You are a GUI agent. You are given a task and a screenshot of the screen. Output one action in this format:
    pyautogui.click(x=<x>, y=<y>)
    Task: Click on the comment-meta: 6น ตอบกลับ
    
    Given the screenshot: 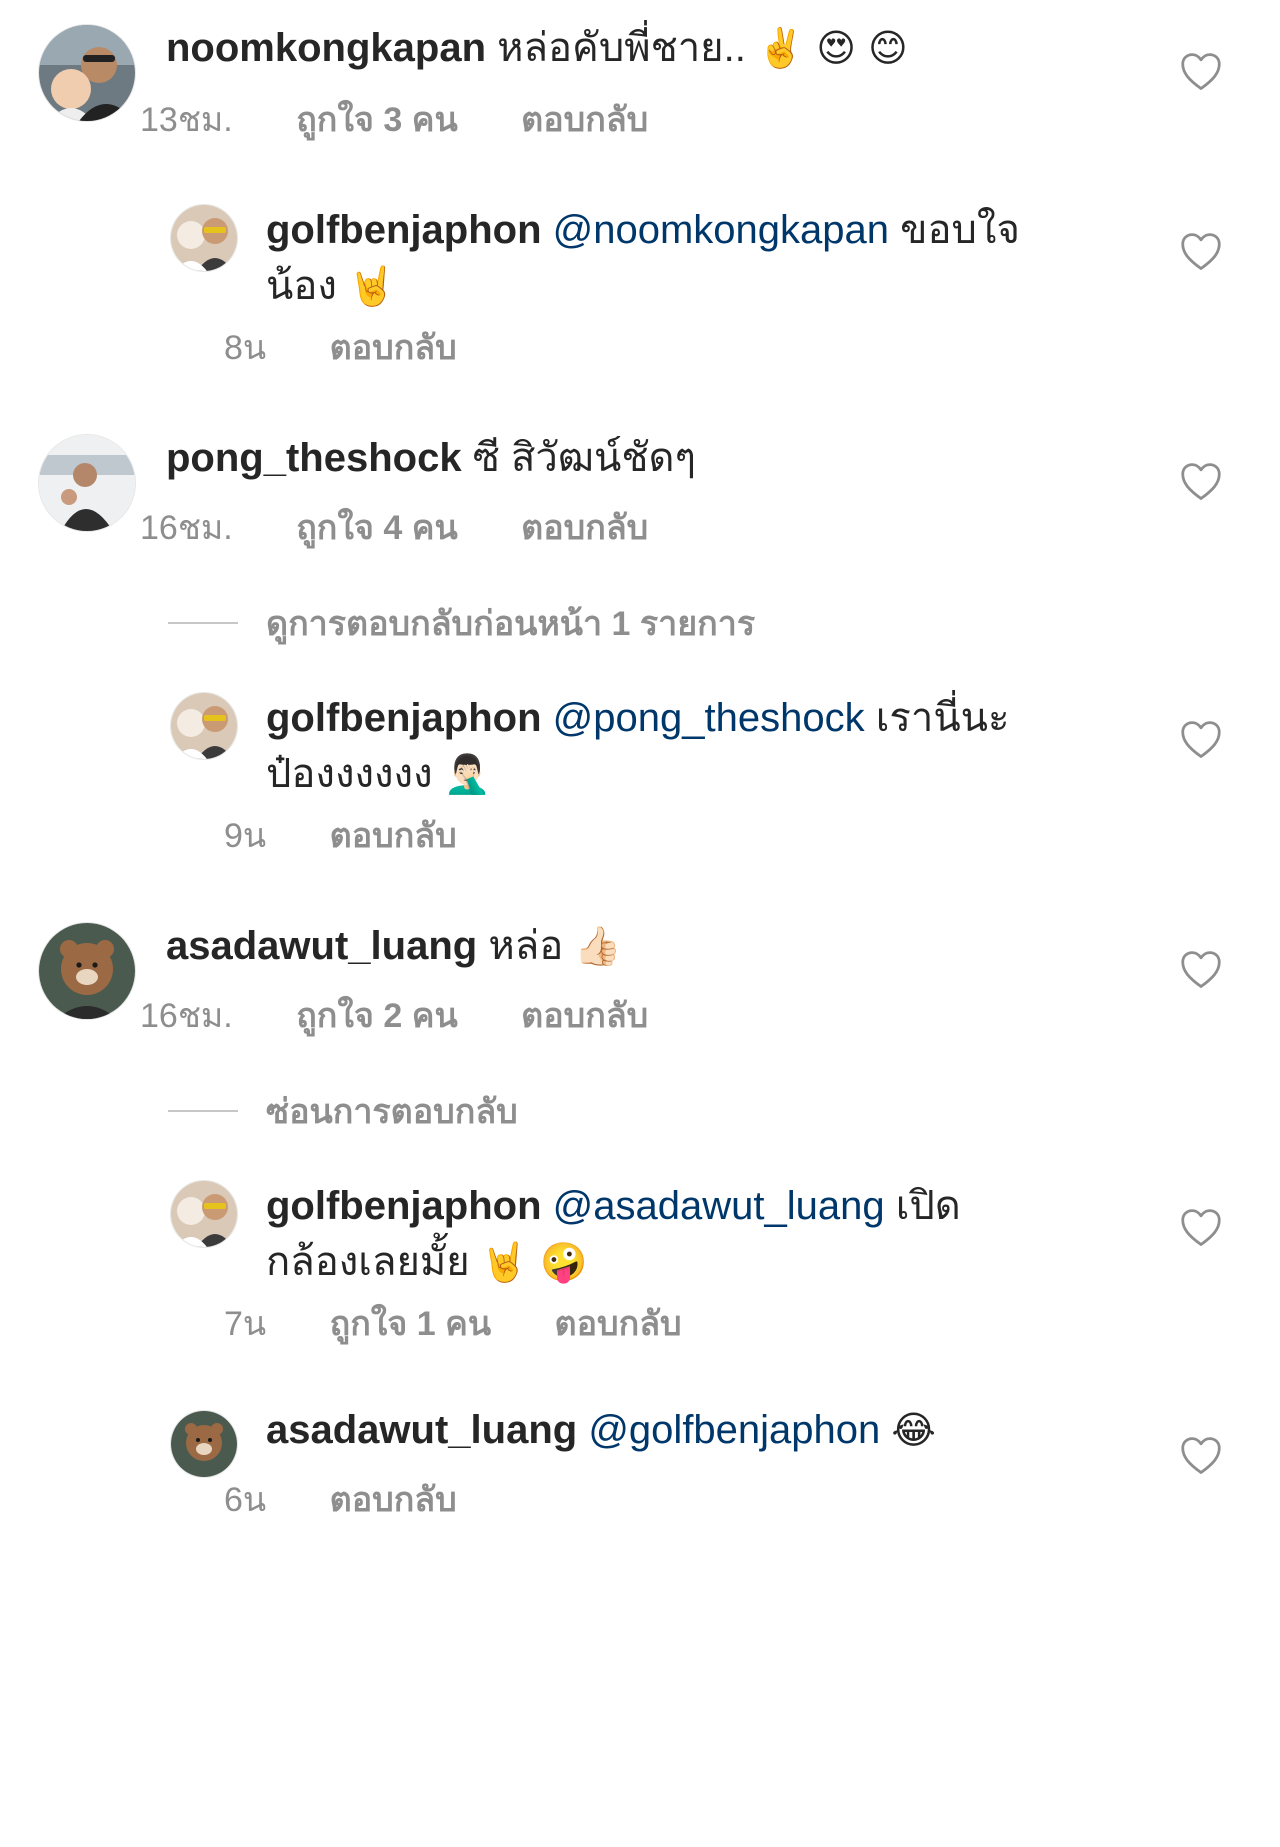 What is the action you would take?
    pyautogui.click(x=367, y=1499)
    